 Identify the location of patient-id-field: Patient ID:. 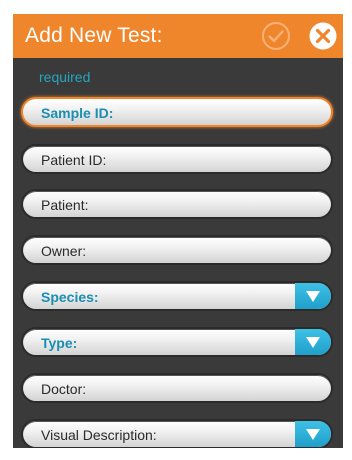
(177, 159).